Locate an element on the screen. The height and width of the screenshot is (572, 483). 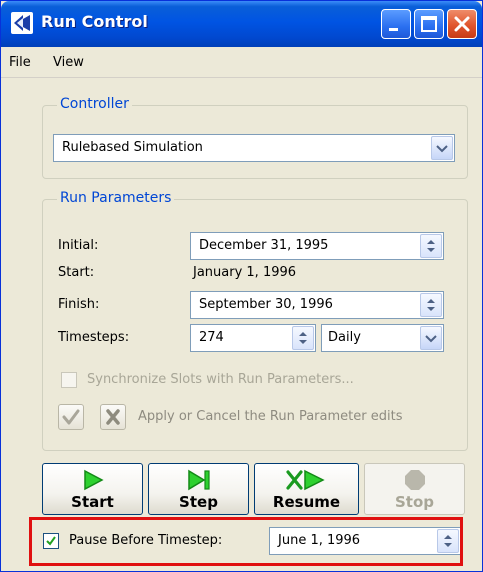
initial-label: Initial: is located at coordinates (78, 245).